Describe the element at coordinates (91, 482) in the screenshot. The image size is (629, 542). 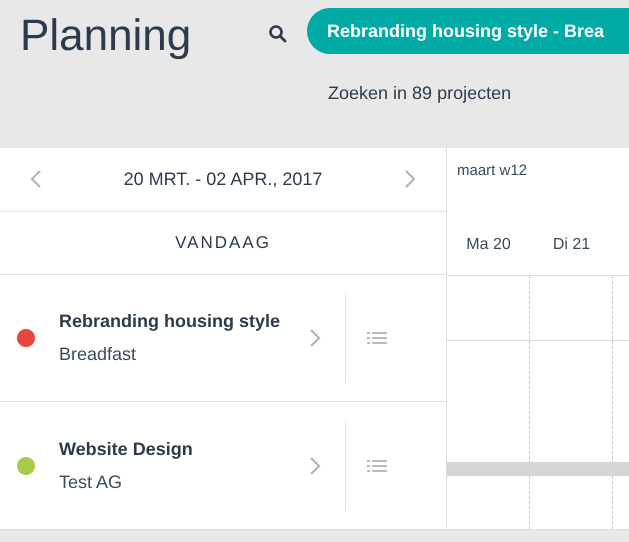
I see `client-name: Test AG` at that location.